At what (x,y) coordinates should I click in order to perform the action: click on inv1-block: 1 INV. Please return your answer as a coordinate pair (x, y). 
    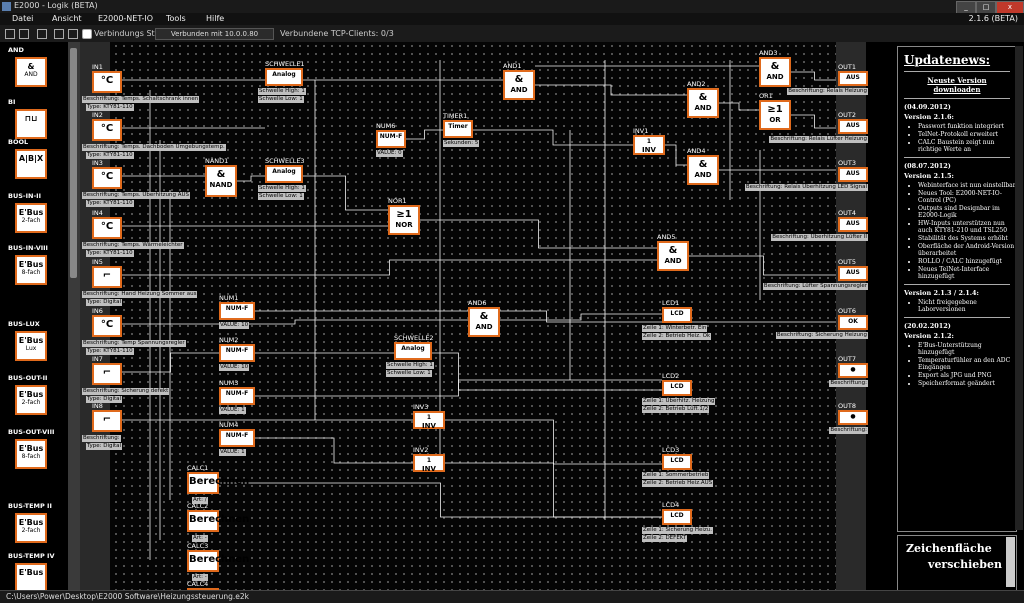
    Looking at the image, I should click on (649, 145).